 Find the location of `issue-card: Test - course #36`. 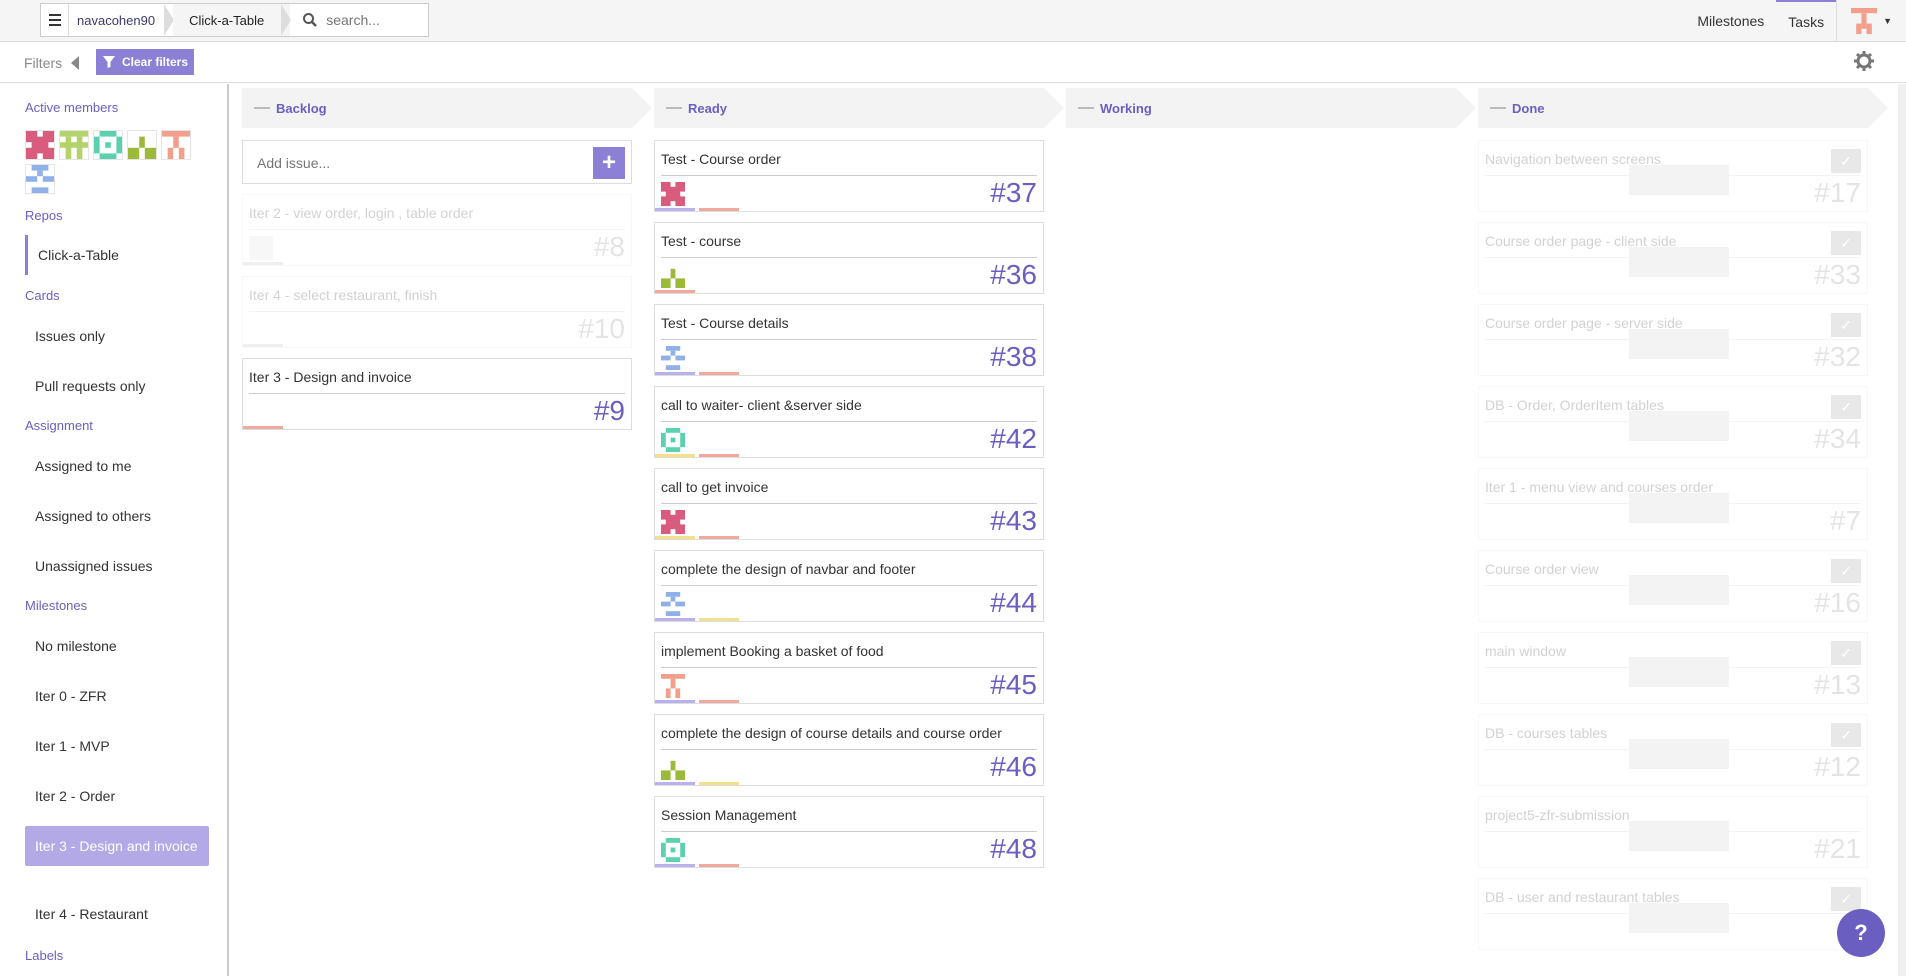

issue-card: Test - course #36 is located at coordinates (849, 258).